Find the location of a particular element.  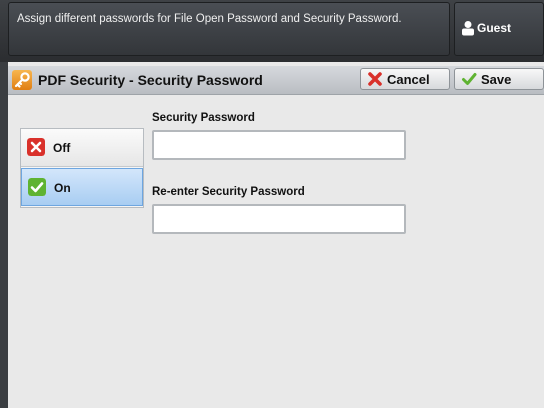

toggle-group: Off On is located at coordinates (82, 168).